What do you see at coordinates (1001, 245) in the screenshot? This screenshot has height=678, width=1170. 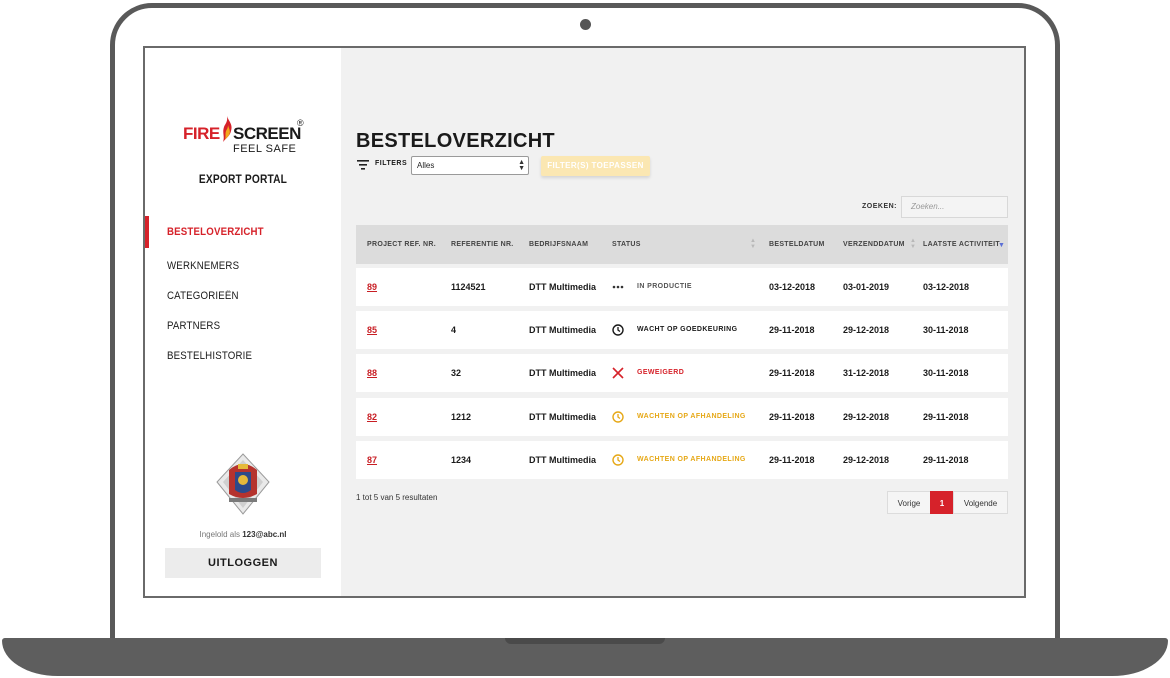 I see `sort-desc-icon: ▼` at bounding box center [1001, 245].